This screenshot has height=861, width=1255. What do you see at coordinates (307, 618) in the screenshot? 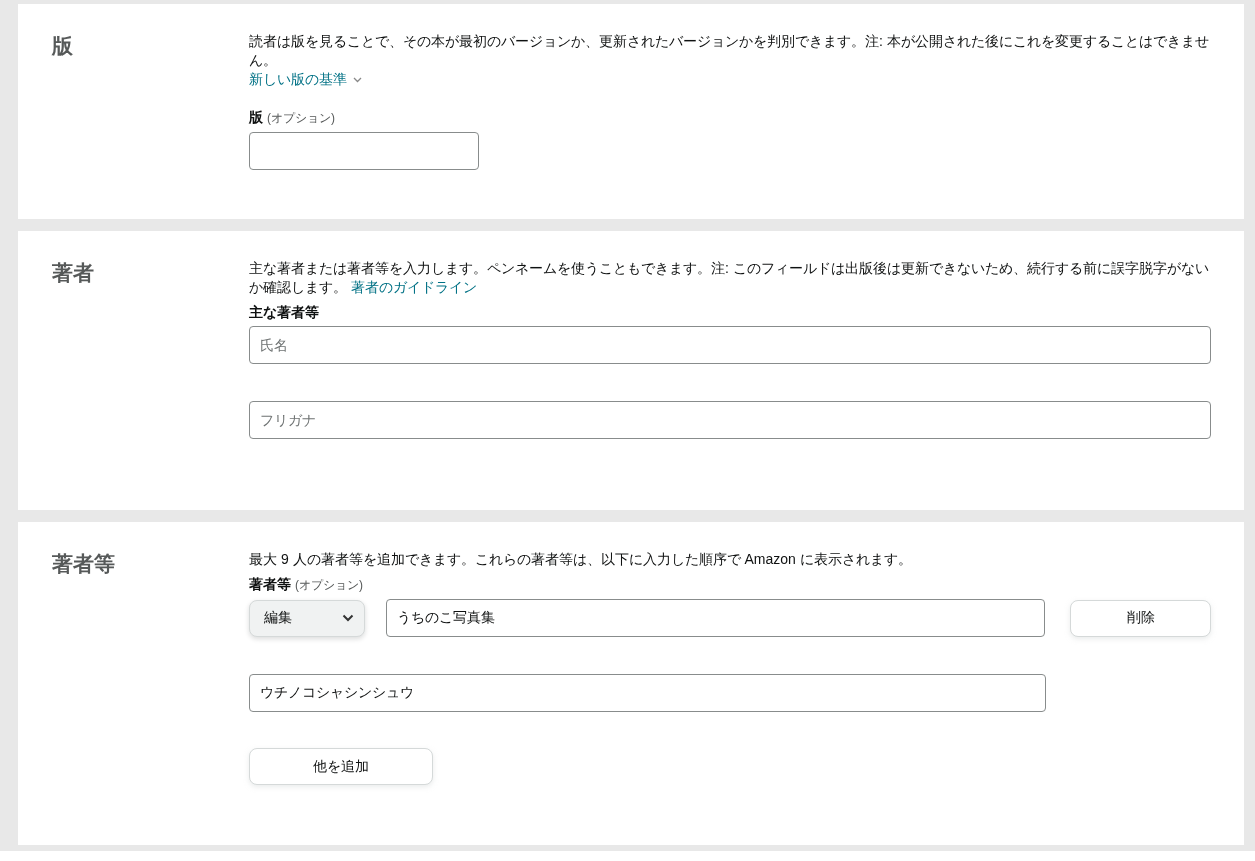
I see `role-dropdown: 編集` at bounding box center [307, 618].